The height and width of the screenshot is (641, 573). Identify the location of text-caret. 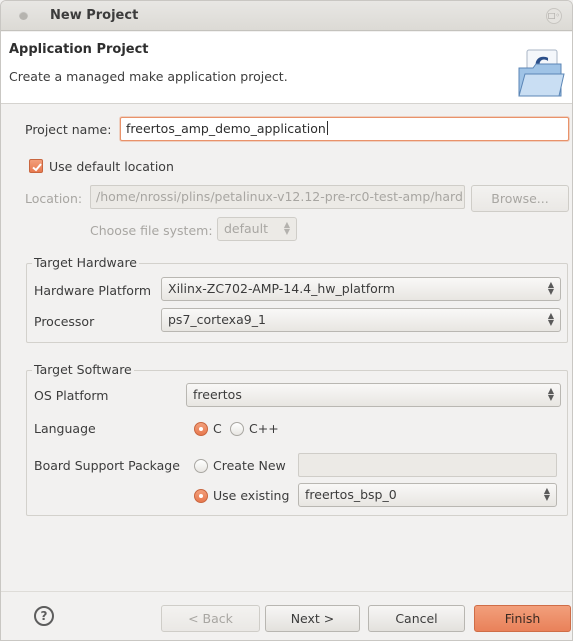
(327, 128).